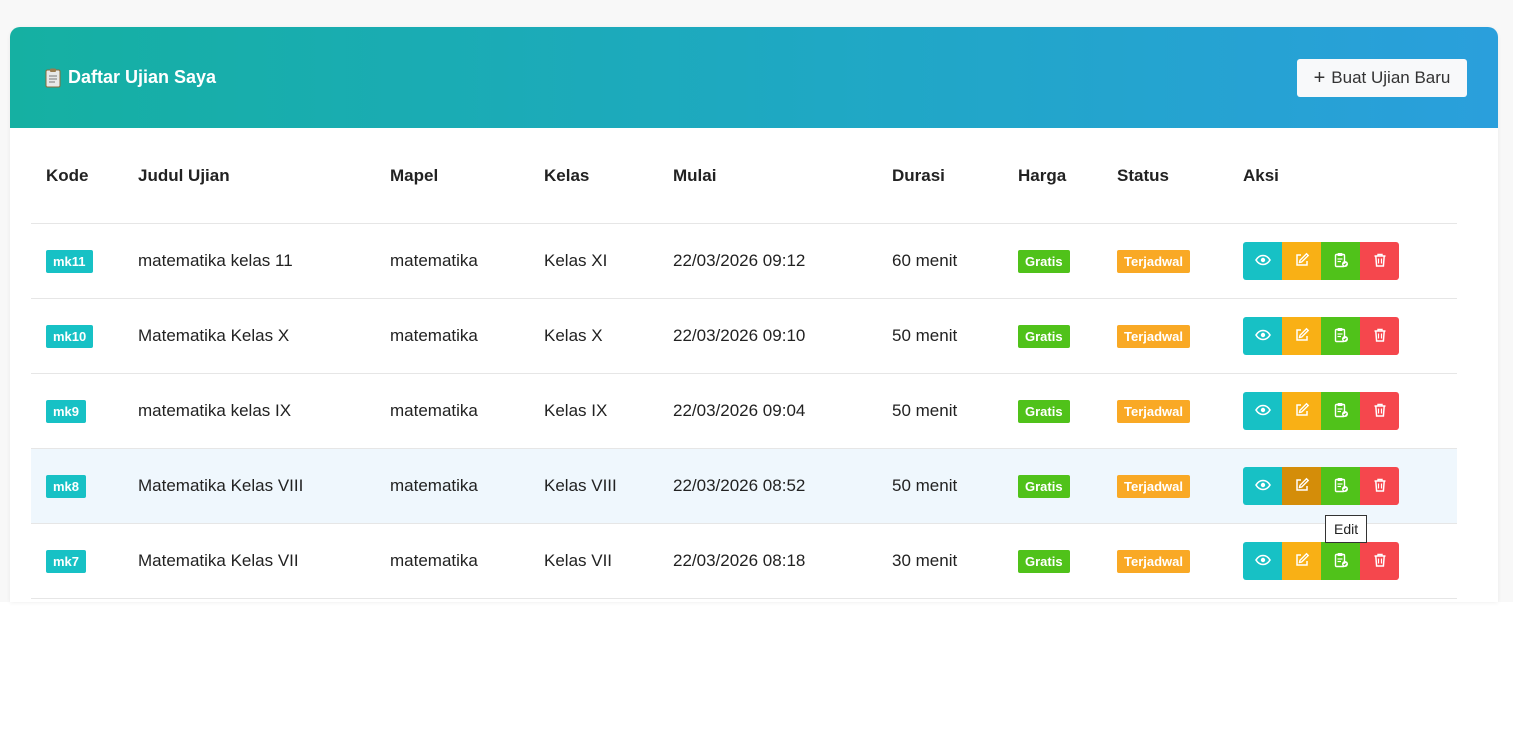 This screenshot has width=1513, height=752. Describe the element at coordinates (249, 486) in the screenshot. I see `cell-title: Matematika Kelas VIII` at that location.